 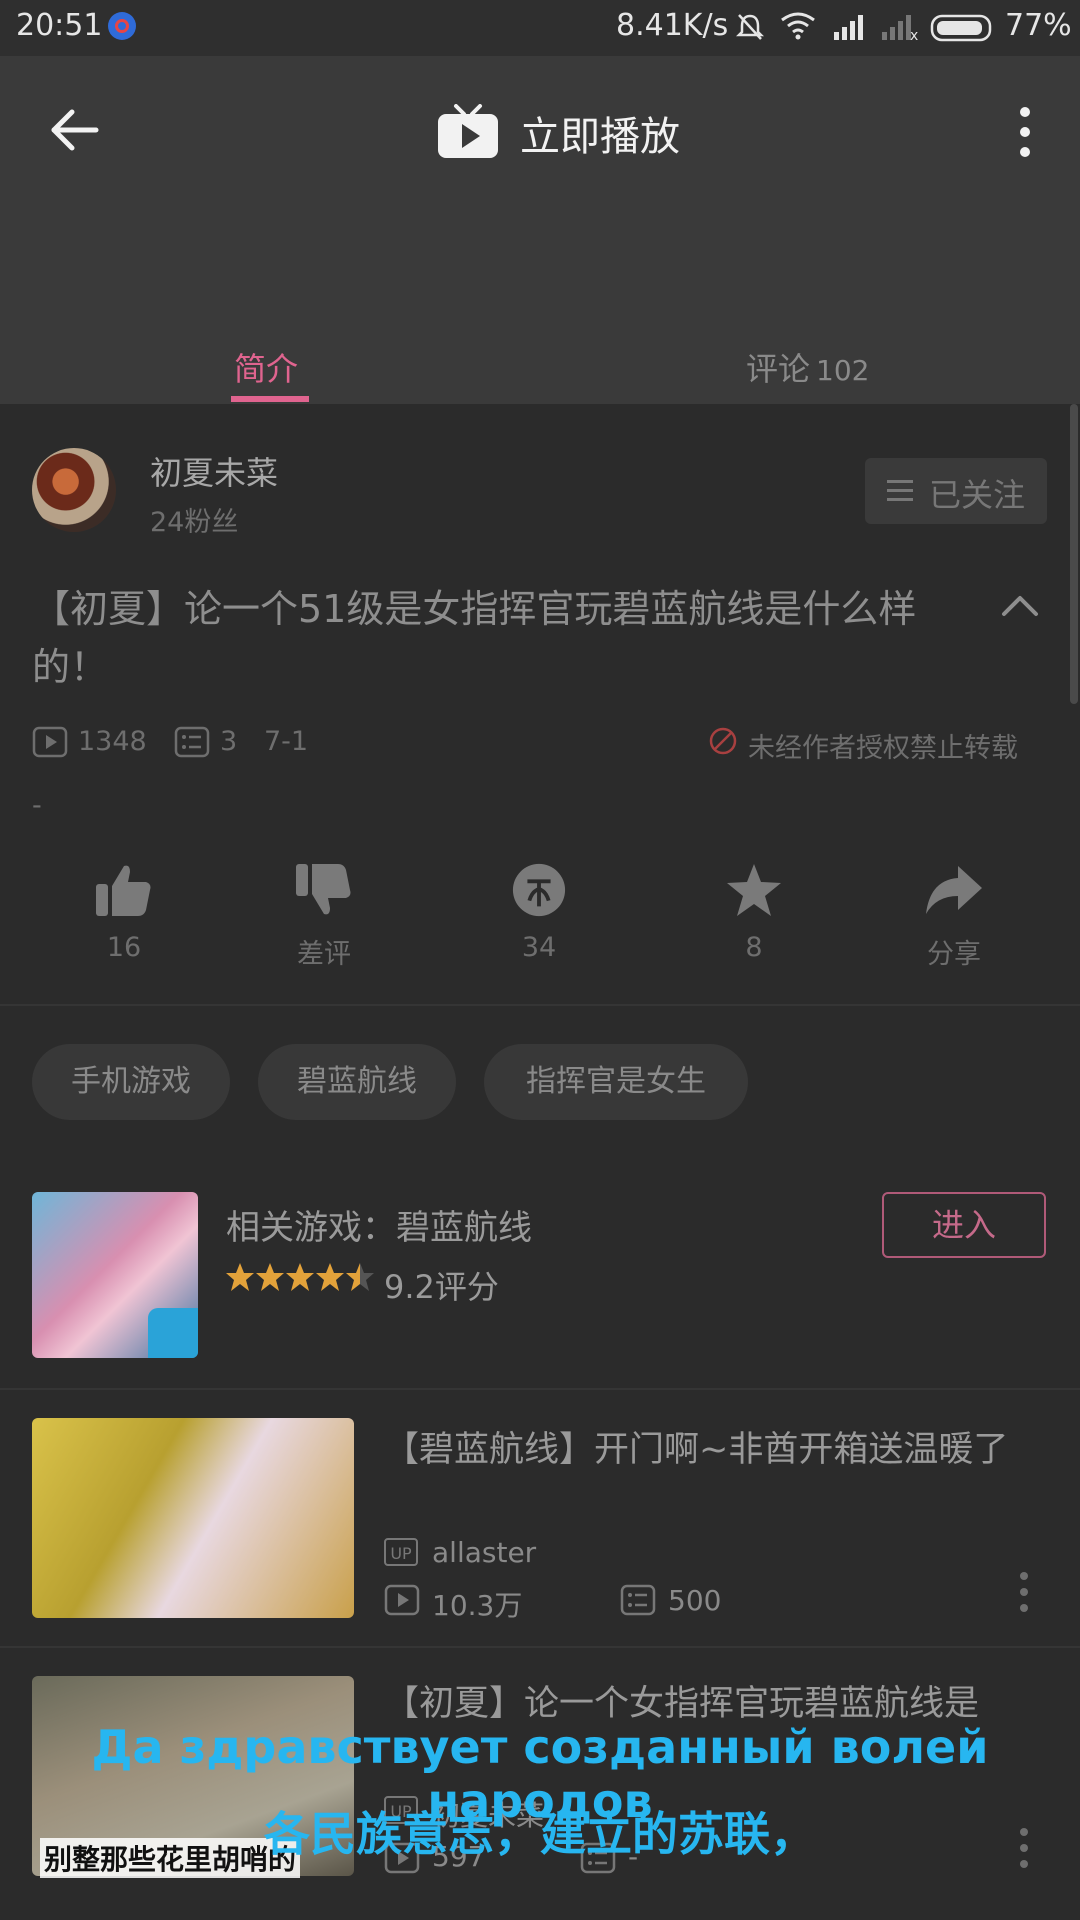 What do you see at coordinates (324, 954) in the screenshot?
I see `dislike-label: 差评` at bounding box center [324, 954].